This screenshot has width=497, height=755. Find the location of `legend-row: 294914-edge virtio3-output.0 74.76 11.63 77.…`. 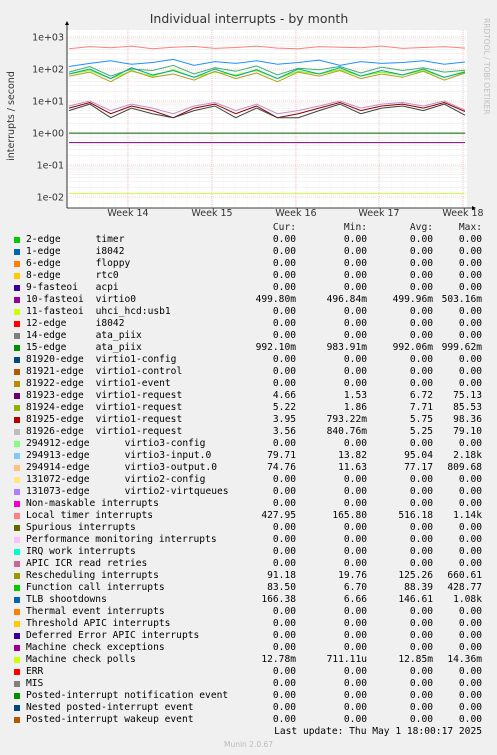

legend-row: 294914-edge virtio3-output.0 74.76 11.63 77.… is located at coordinates (253, 468).